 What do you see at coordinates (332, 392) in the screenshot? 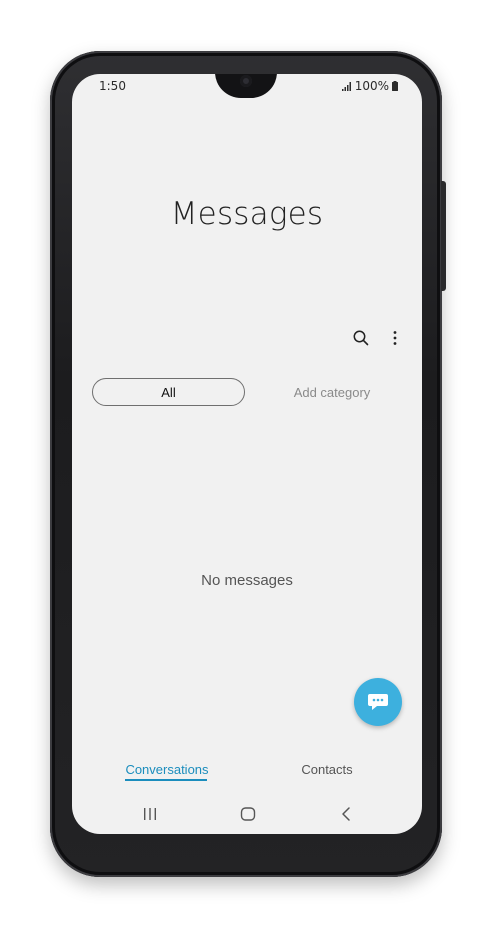
I see `add-category-button: Add category` at bounding box center [332, 392].